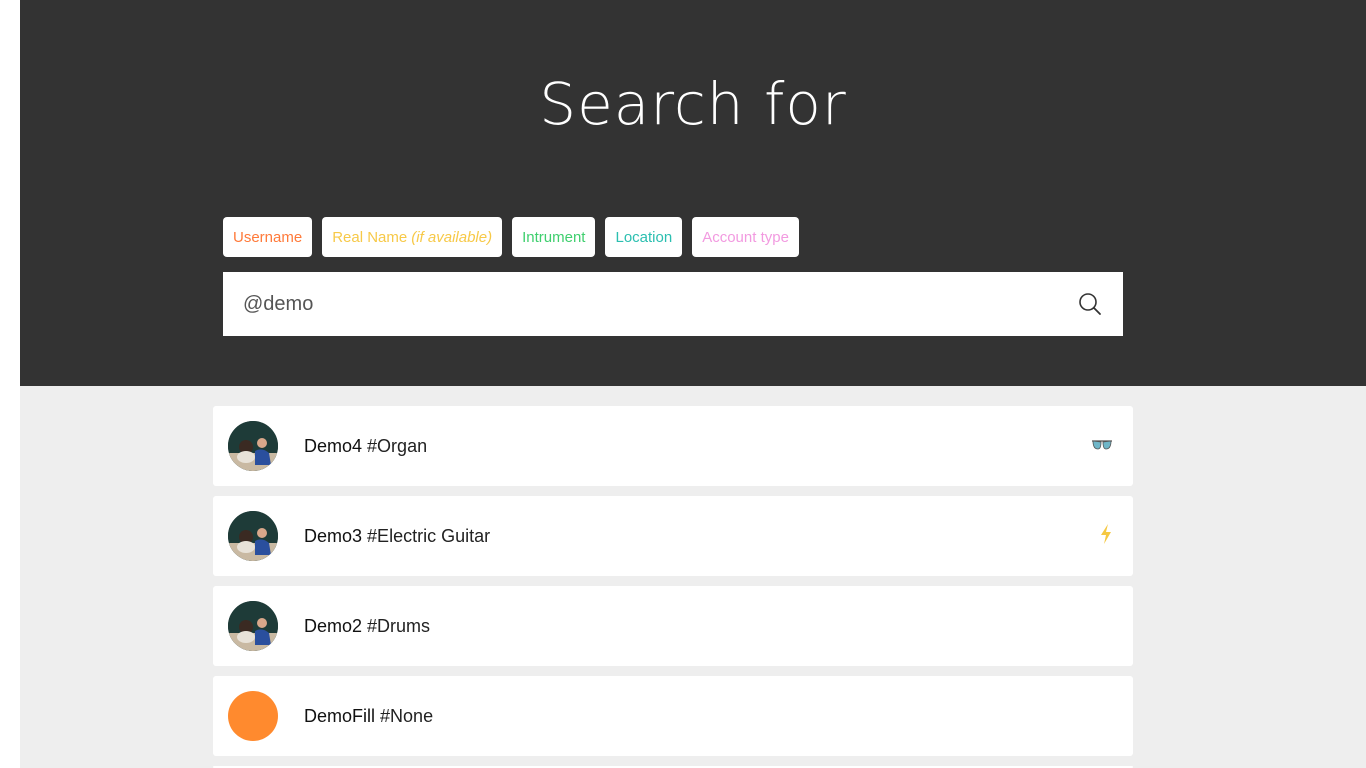 This screenshot has height=768, width=1366. I want to click on filter-username-chip: Username, so click(268, 237).